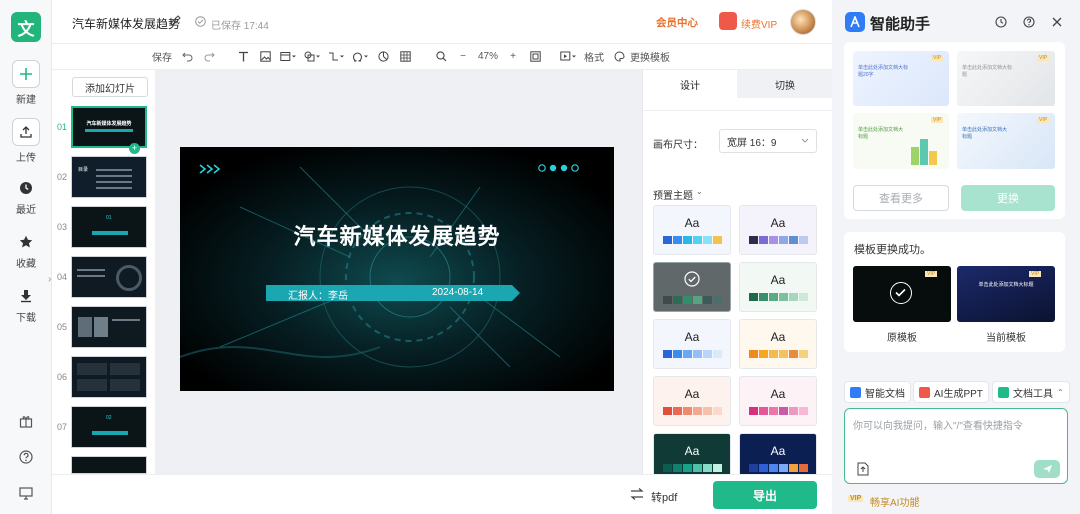  What do you see at coordinates (26, 458) in the screenshot?
I see `help-icon` at bounding box center [26, 458].